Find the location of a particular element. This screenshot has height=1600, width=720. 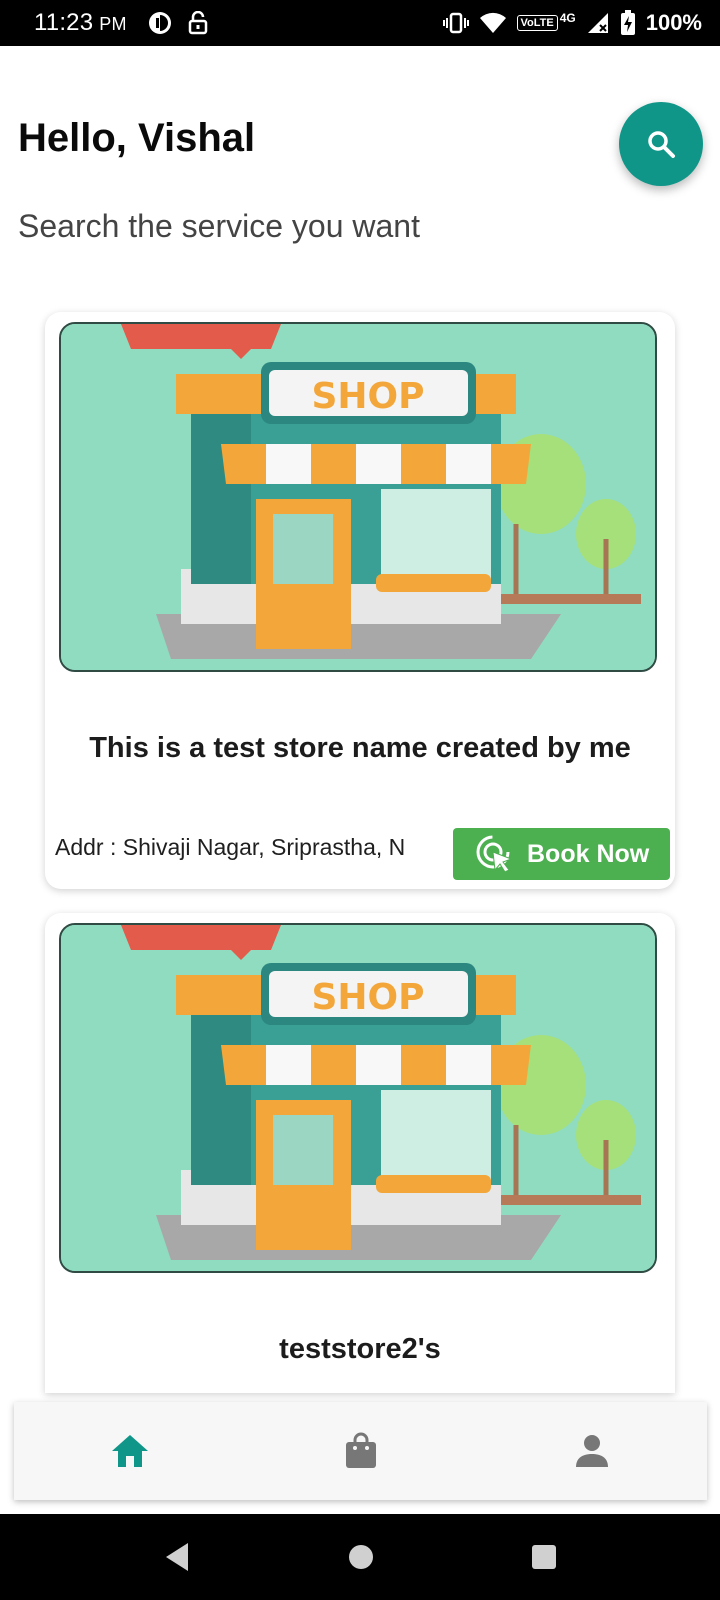

home-circle-icon is located at coordinates (361, 1557).